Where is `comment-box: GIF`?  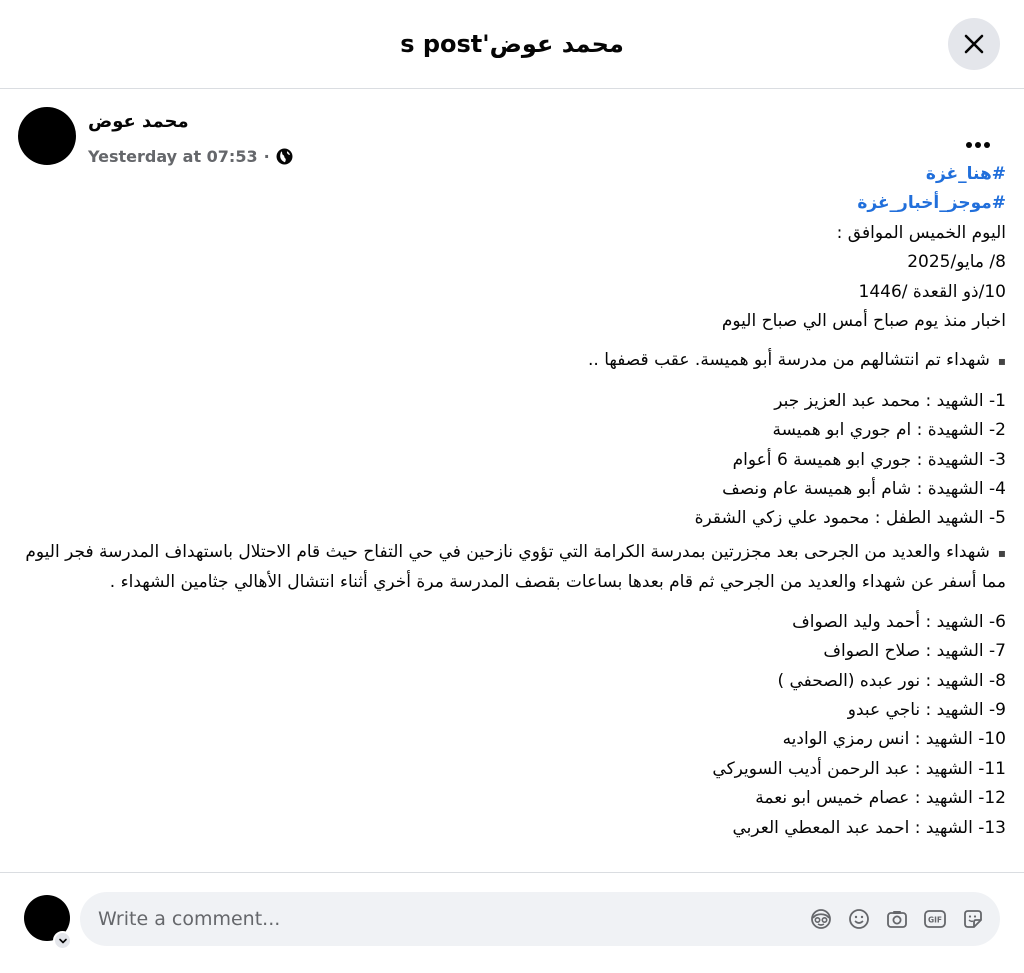 comment-box: GIF is located at coordinates (540, 919).